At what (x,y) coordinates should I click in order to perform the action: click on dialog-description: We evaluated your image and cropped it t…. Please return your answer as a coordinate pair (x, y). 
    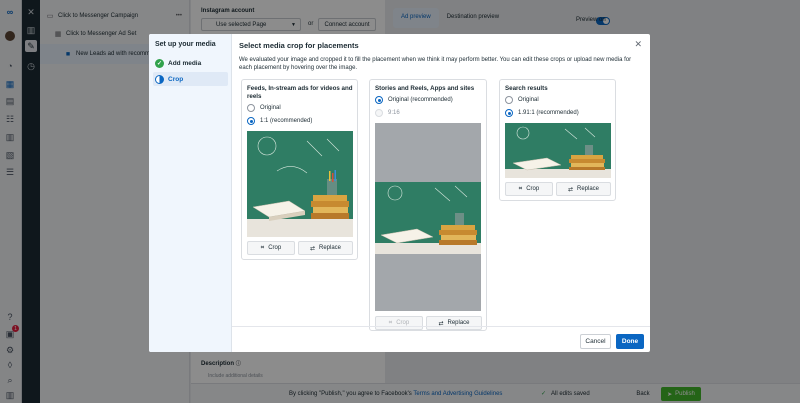
    Looking at the image, I should click on (435, 64).